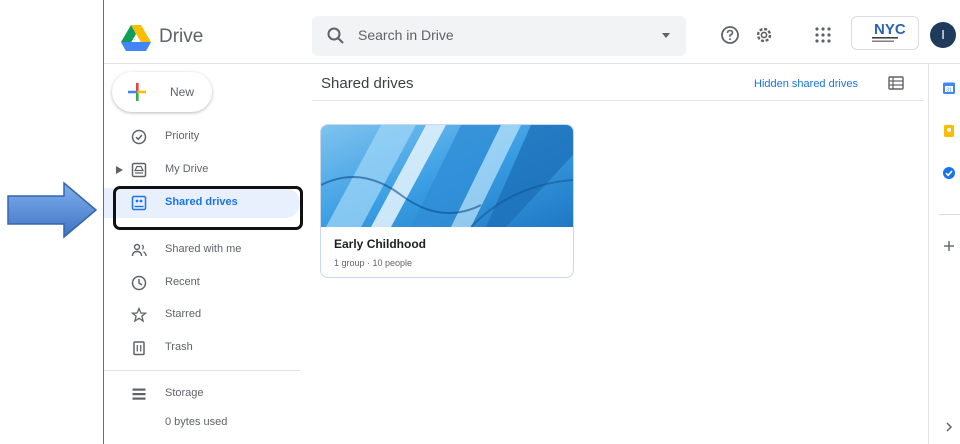 Image resolution: width=960 pixels, height=444 pixels. Describe the element at coordinates (336, 36) in the screenshot. I see `search-icon` at that location.